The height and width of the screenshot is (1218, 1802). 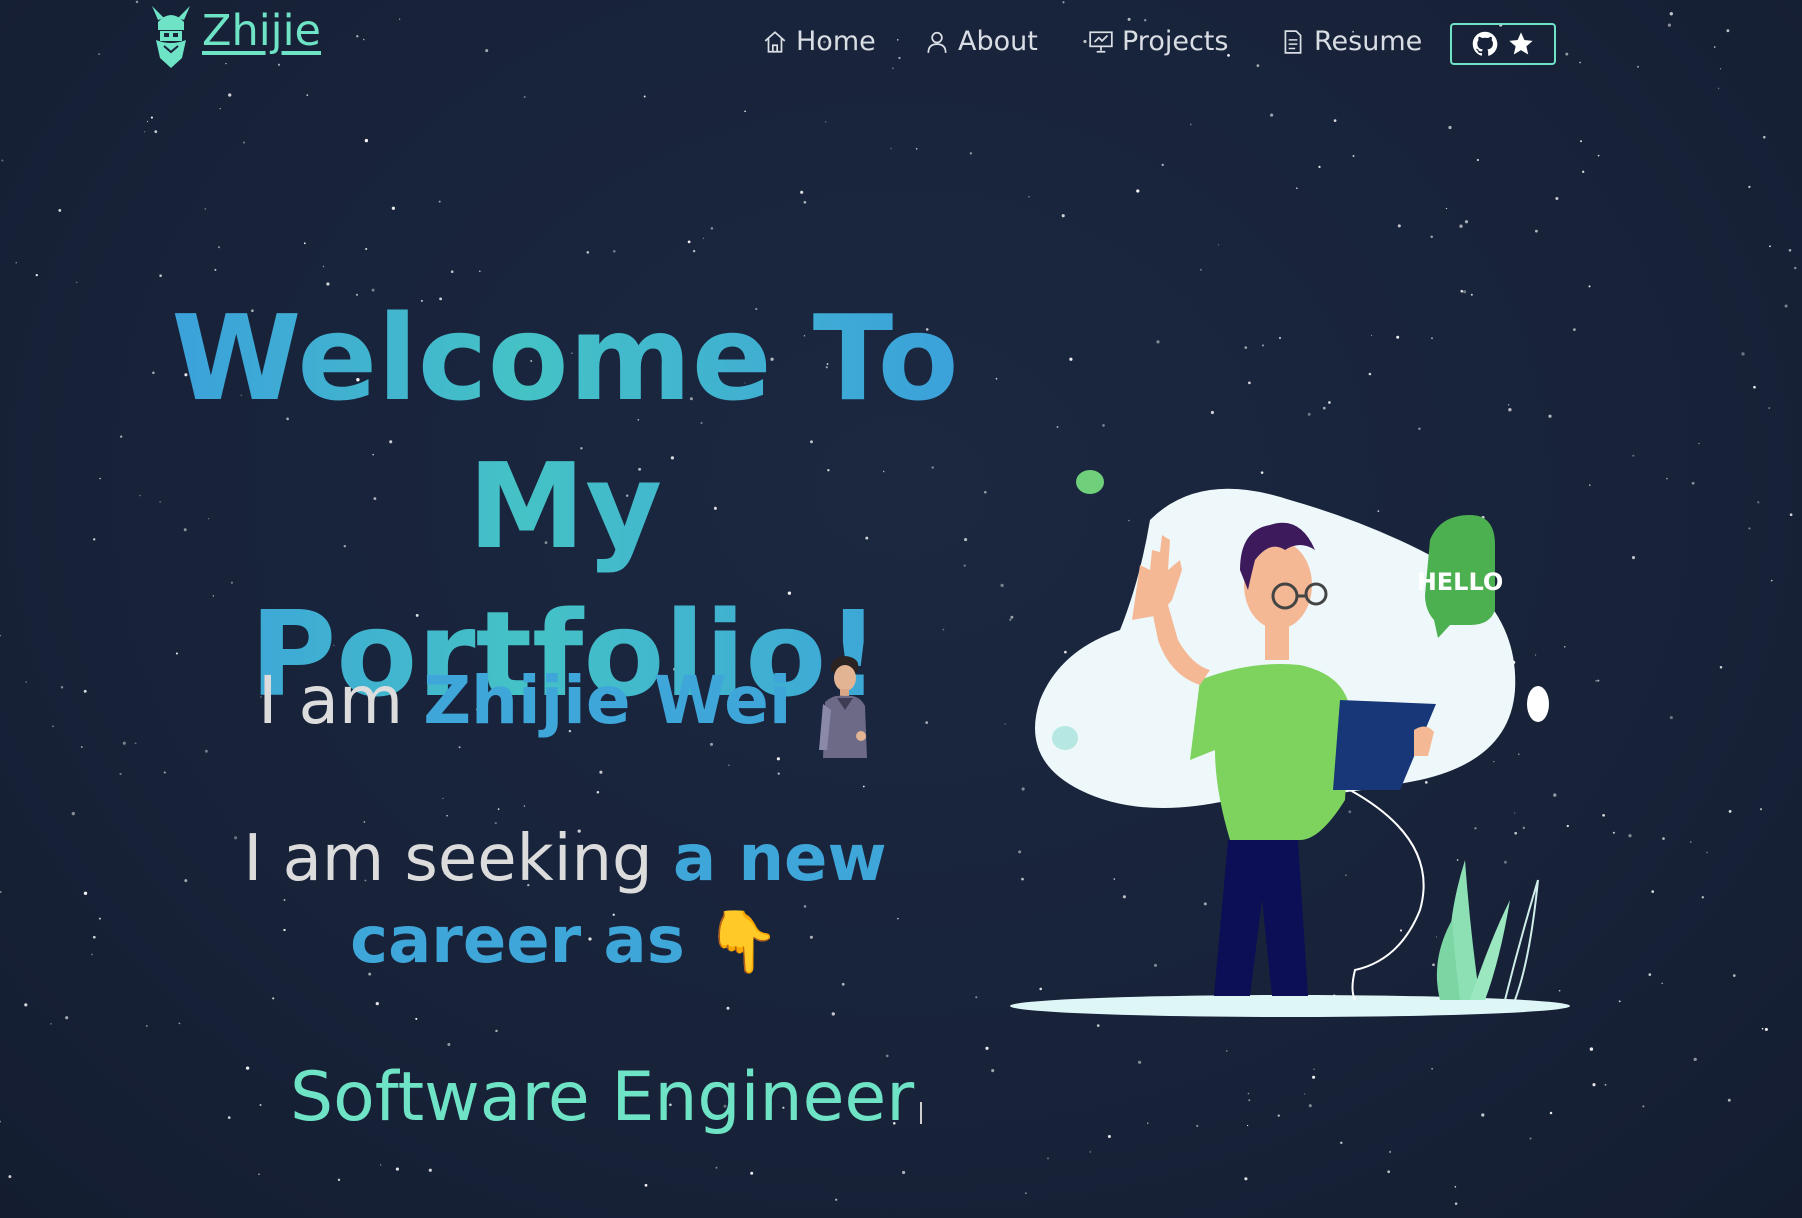 I want to click on ground-shadow, so click(x=1290, y=1006).